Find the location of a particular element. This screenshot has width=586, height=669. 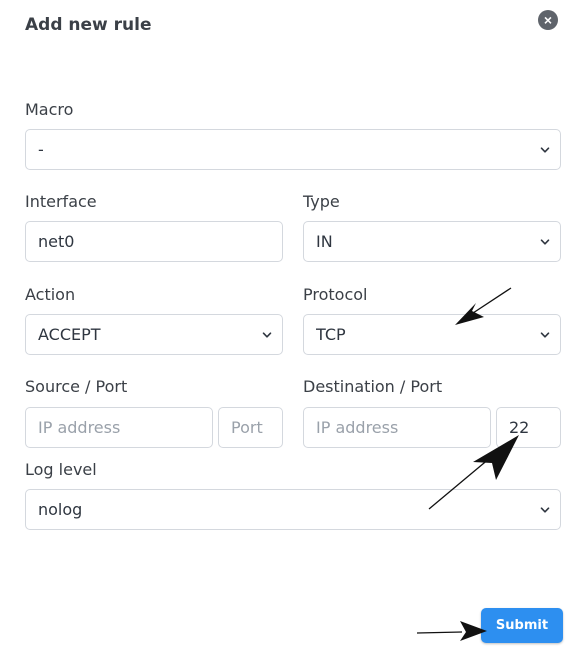

log-level-label: Log level is located at coordinates (61, 469).